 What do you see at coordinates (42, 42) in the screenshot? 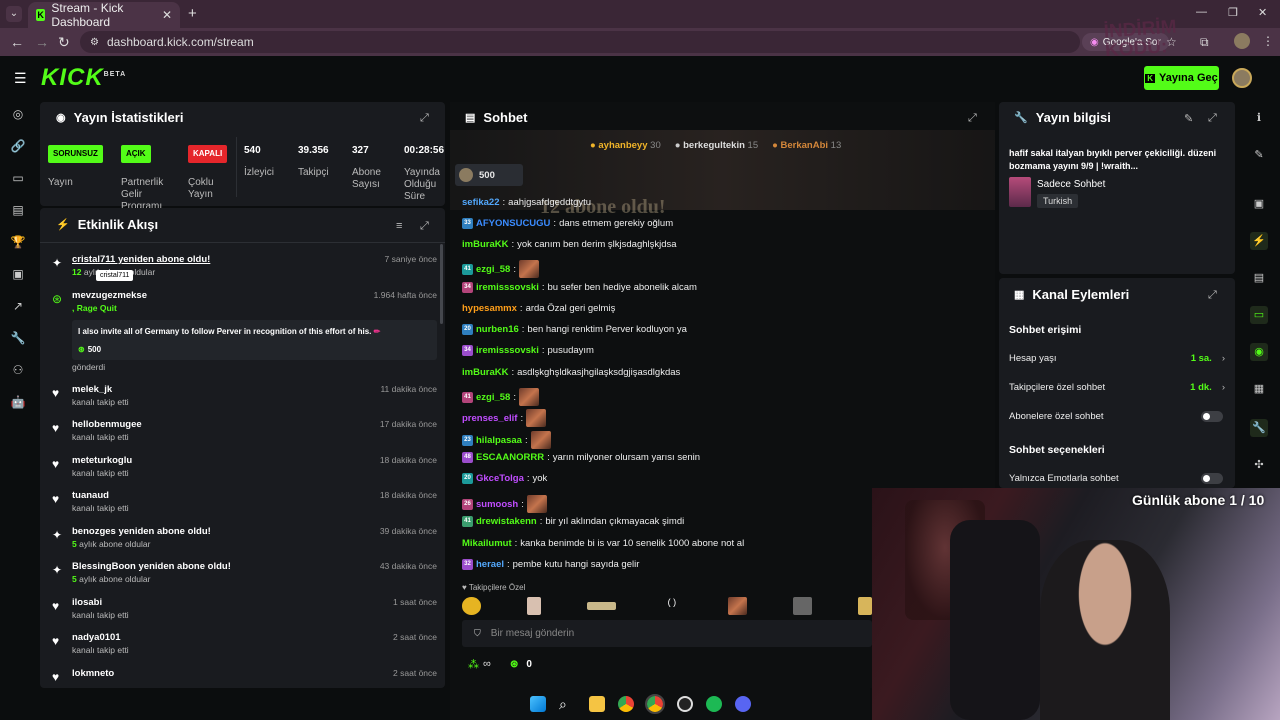
I see `forward-icon: →` at bounding box center [42, 42].